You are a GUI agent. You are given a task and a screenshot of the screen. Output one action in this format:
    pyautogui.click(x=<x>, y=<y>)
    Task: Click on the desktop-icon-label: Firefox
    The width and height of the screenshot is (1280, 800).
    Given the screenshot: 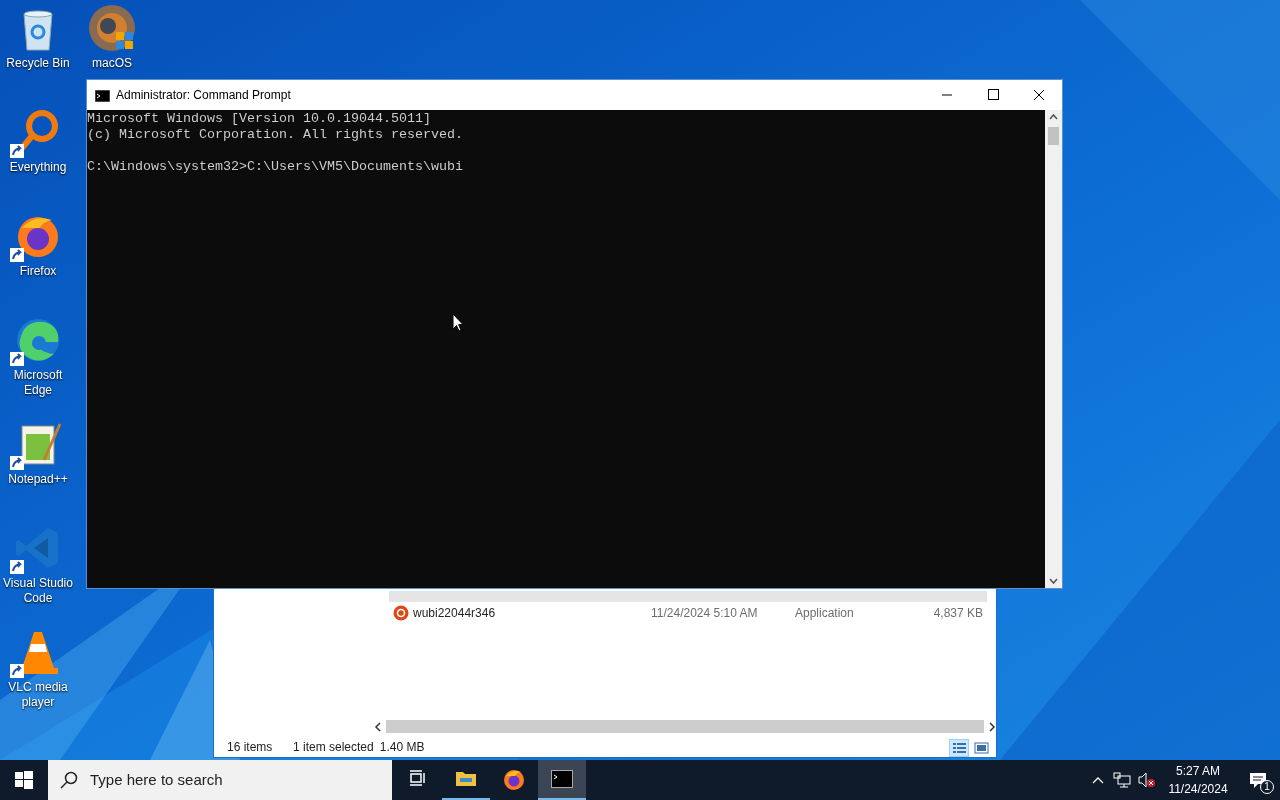 What is the action you would take?
    pyautogui.click(x=38, y=271)
    